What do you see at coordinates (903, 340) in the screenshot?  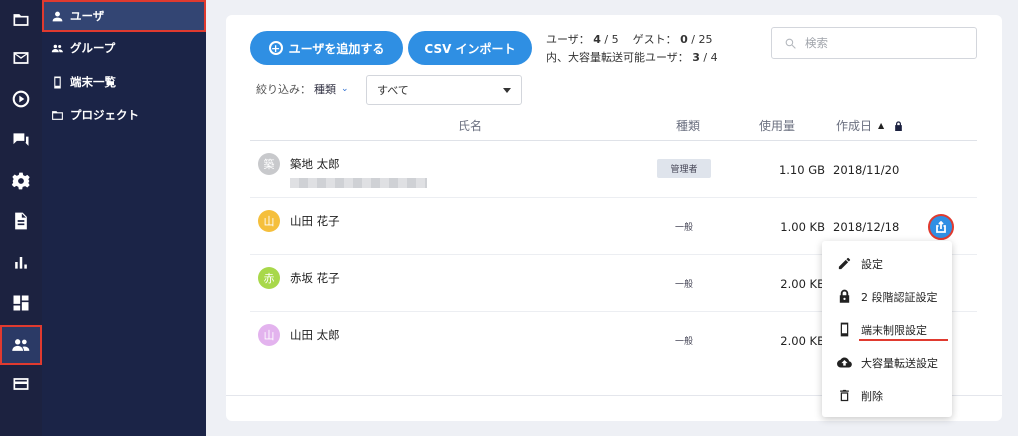 I see `highlight-underline` at bounding box center [903, 340].